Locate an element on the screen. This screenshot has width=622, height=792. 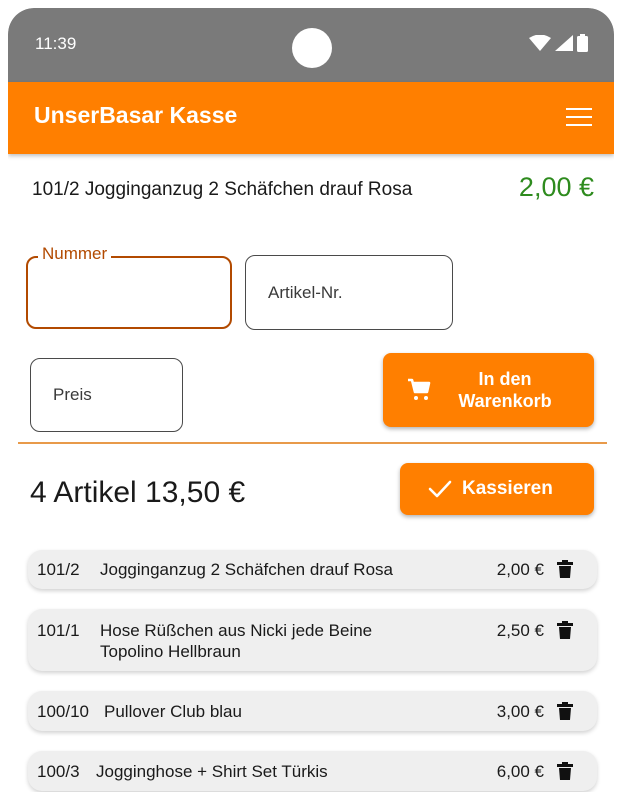
cart-icon is located at coordinates (419, 389).